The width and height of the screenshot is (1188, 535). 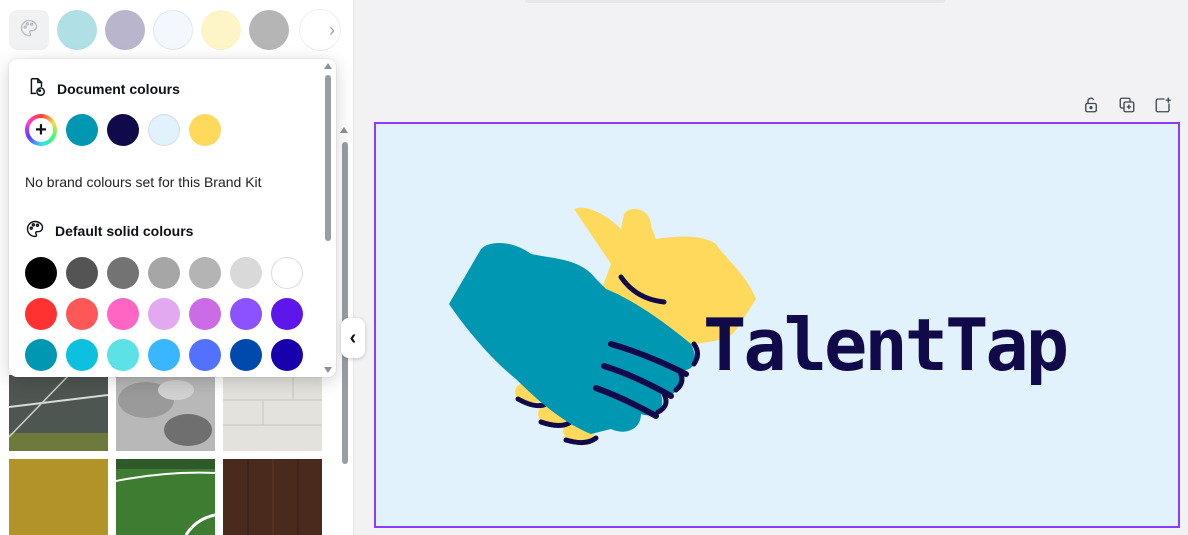 I want to click on add-page-icon, so click(x=1163, y=107).